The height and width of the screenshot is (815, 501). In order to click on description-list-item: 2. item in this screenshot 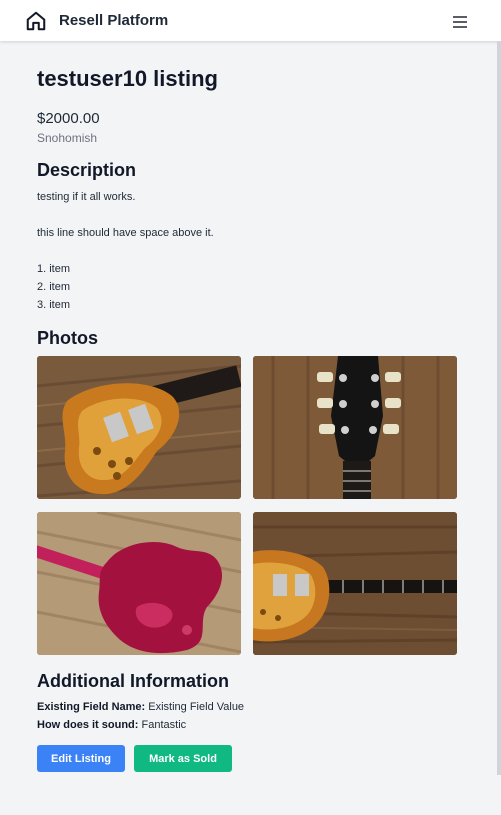, I will do `click(54, 287)`.